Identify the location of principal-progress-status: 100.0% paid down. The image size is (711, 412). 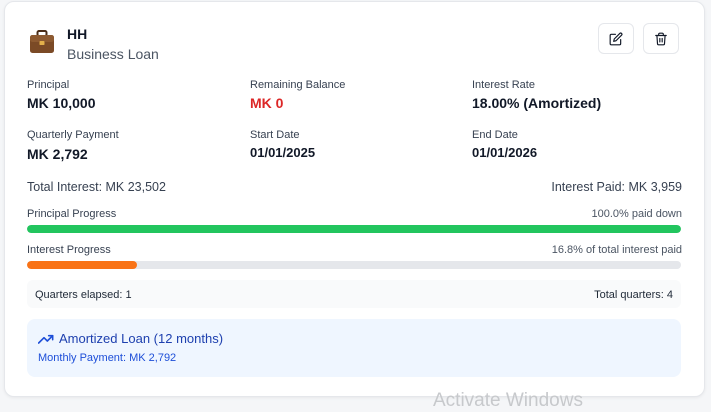
(636, 214).